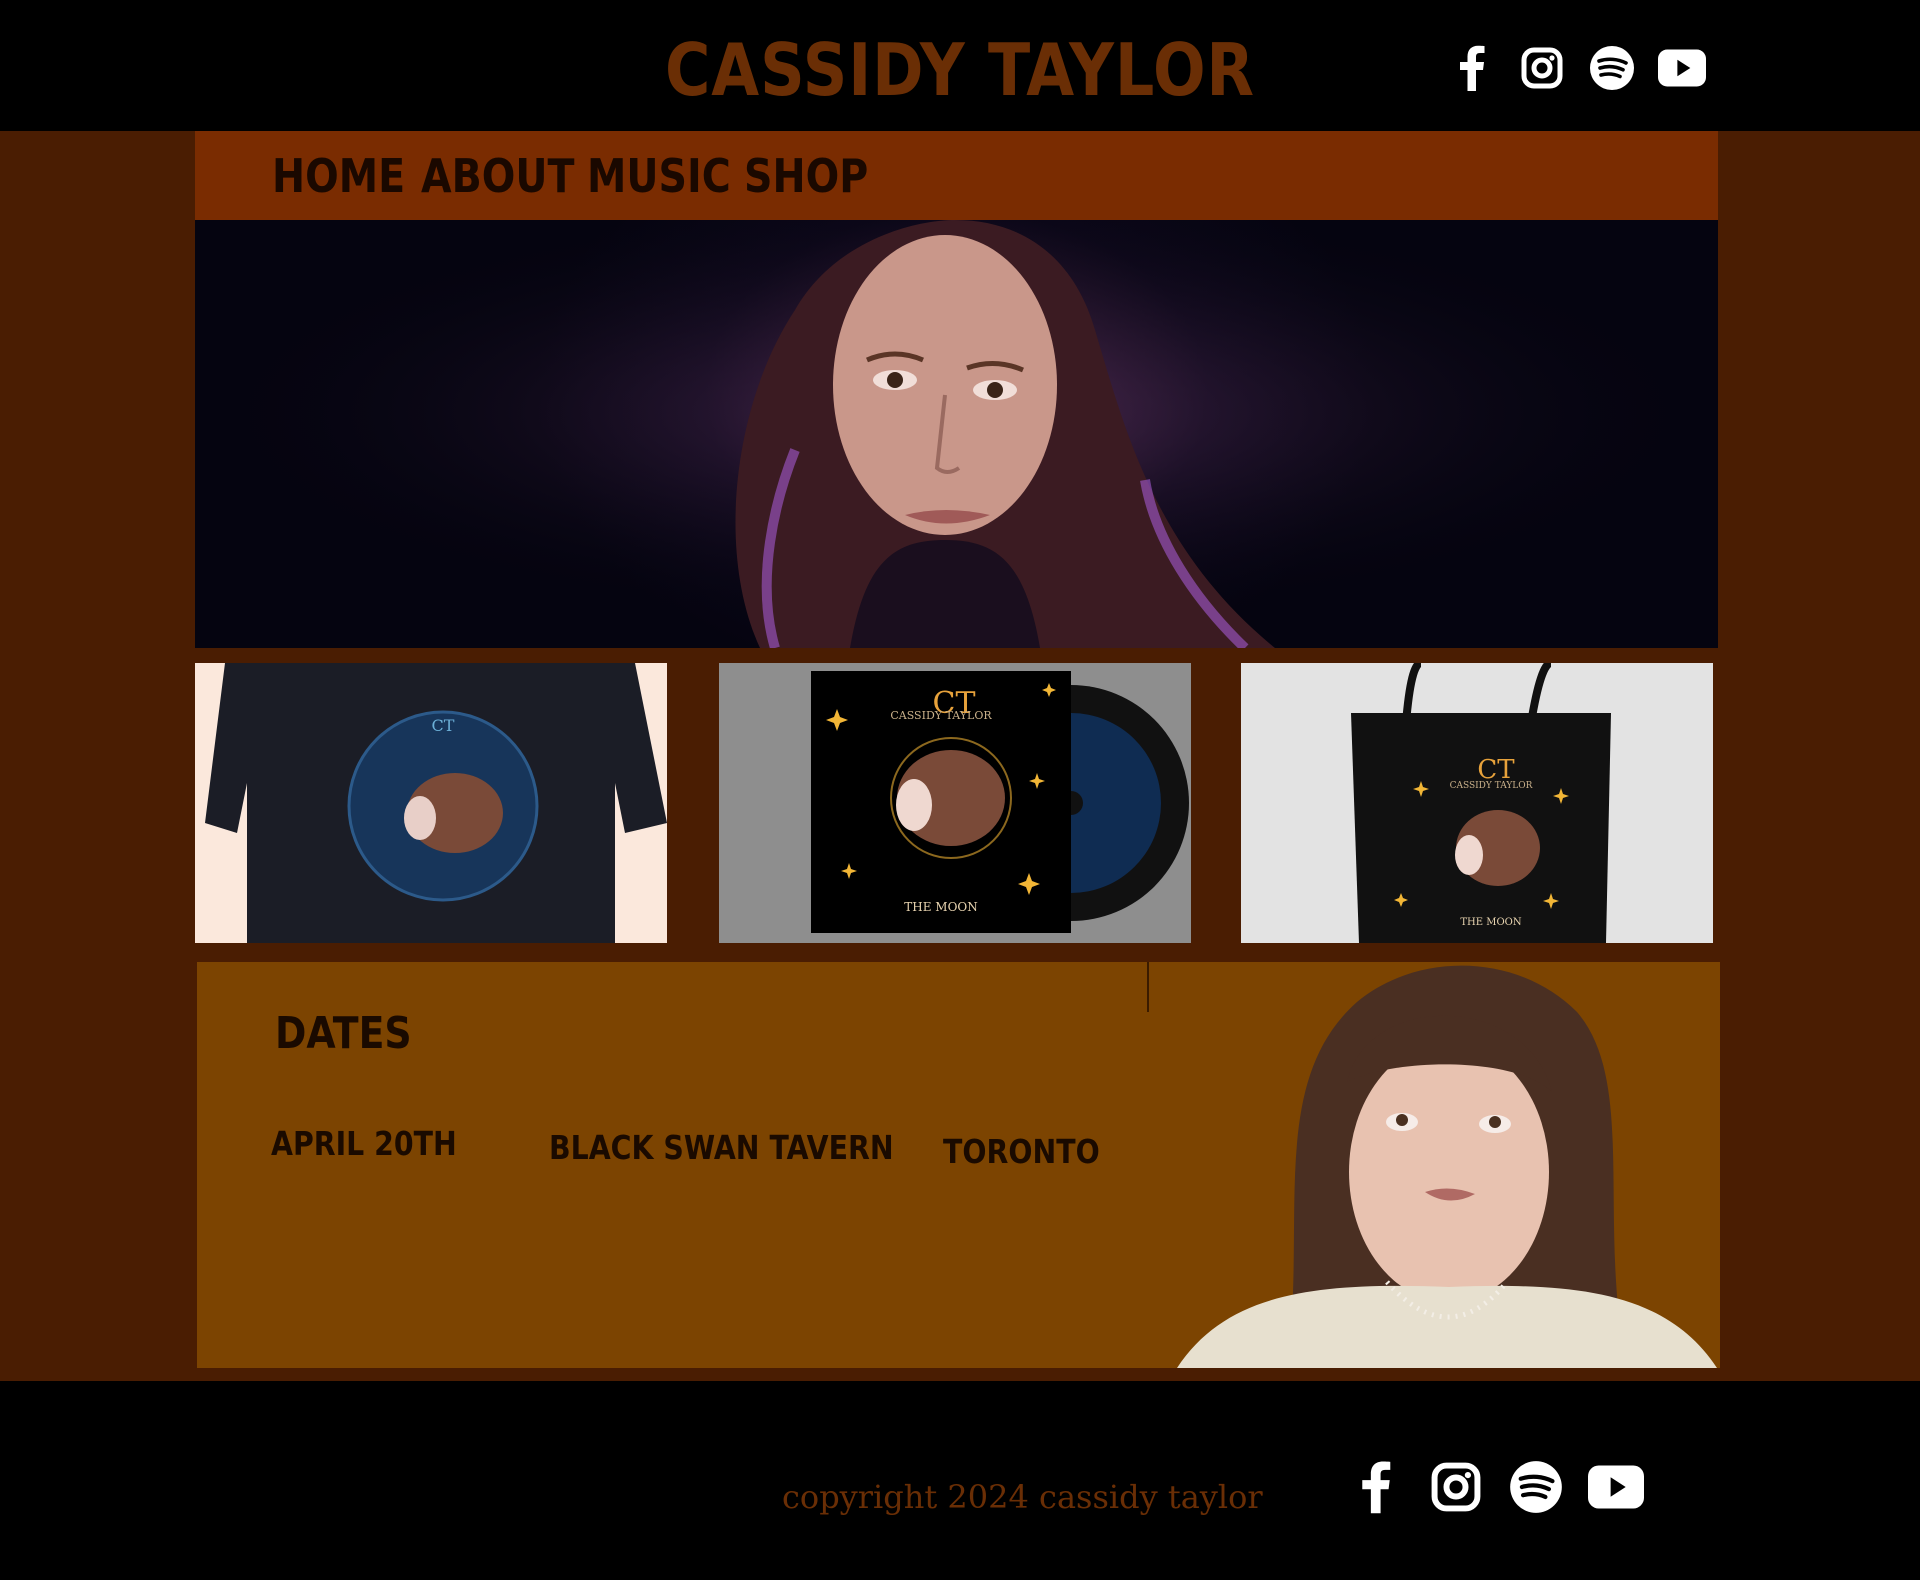 This screenshot has width=1920, height=1580. I want to click on event-date: APRIL 20TH, so click(364, 1143).